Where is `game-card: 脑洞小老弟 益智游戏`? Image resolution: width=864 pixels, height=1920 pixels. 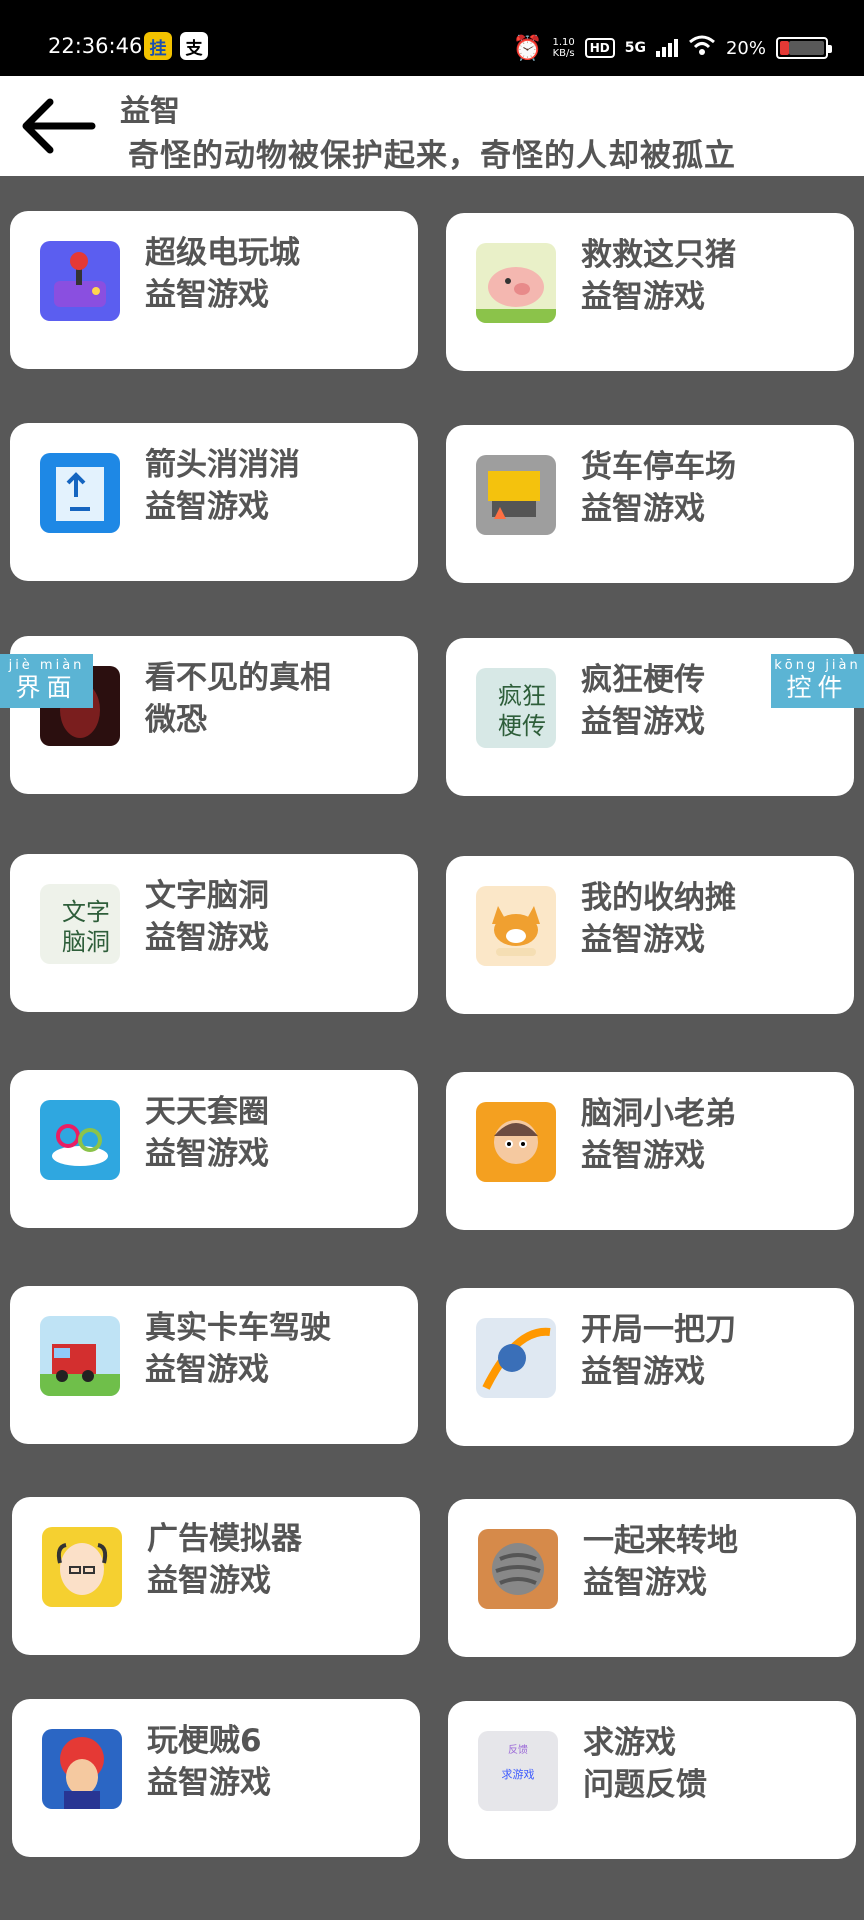 game-card: 脑洞小老弟 益智游戏 is located at coordinates (650, 1151).